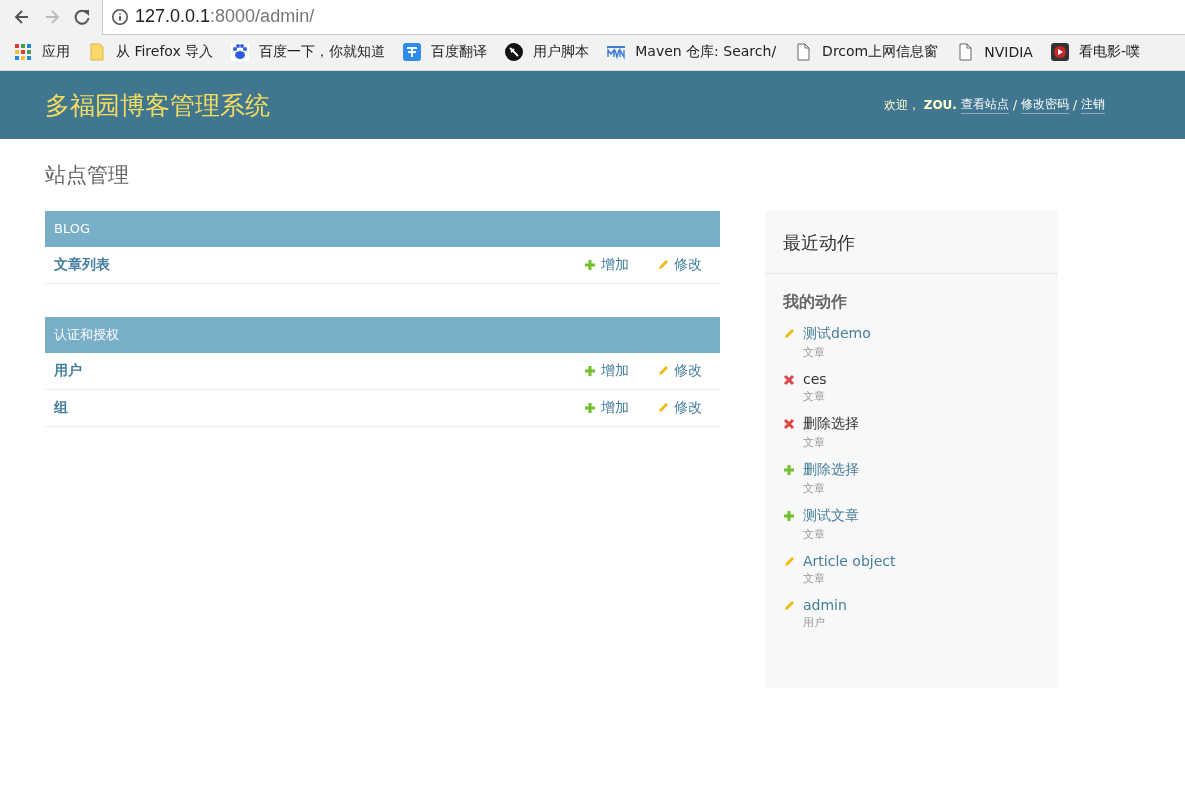 This screenshot has width=1185, height=789. Describe the element at coordinates (831, 424) in the screenshot. I see `deleted-item: 删除选择` at that location.